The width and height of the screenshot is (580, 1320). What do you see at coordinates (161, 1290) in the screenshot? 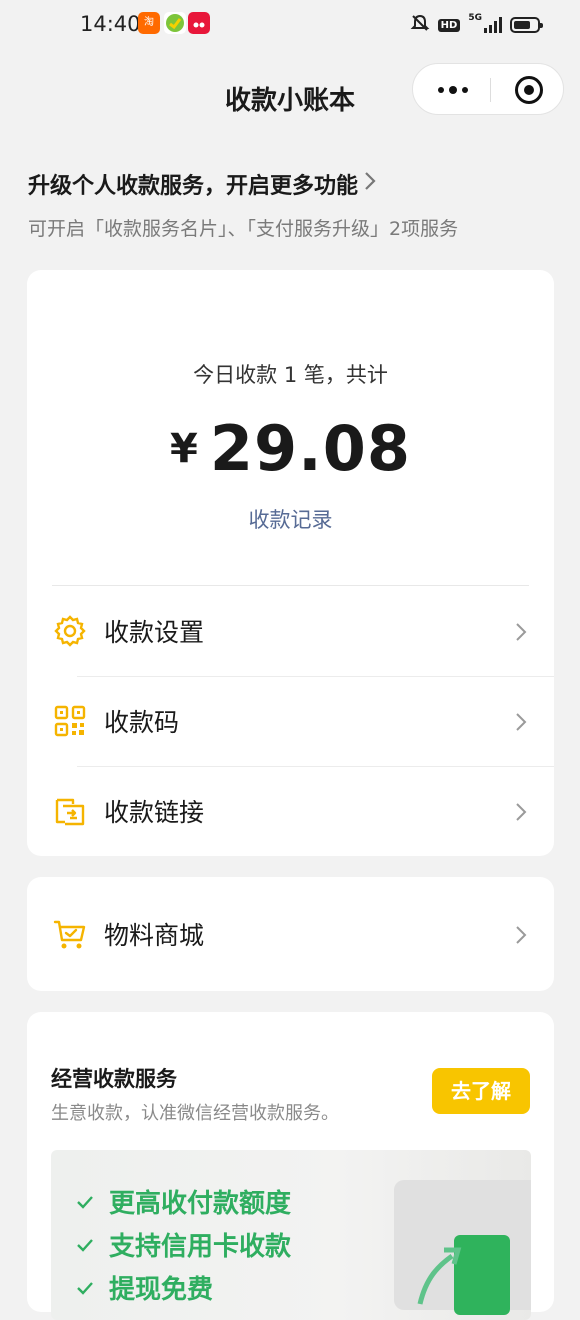
I see `feature-label: 提现免费` at bounding box center [161, 1290].